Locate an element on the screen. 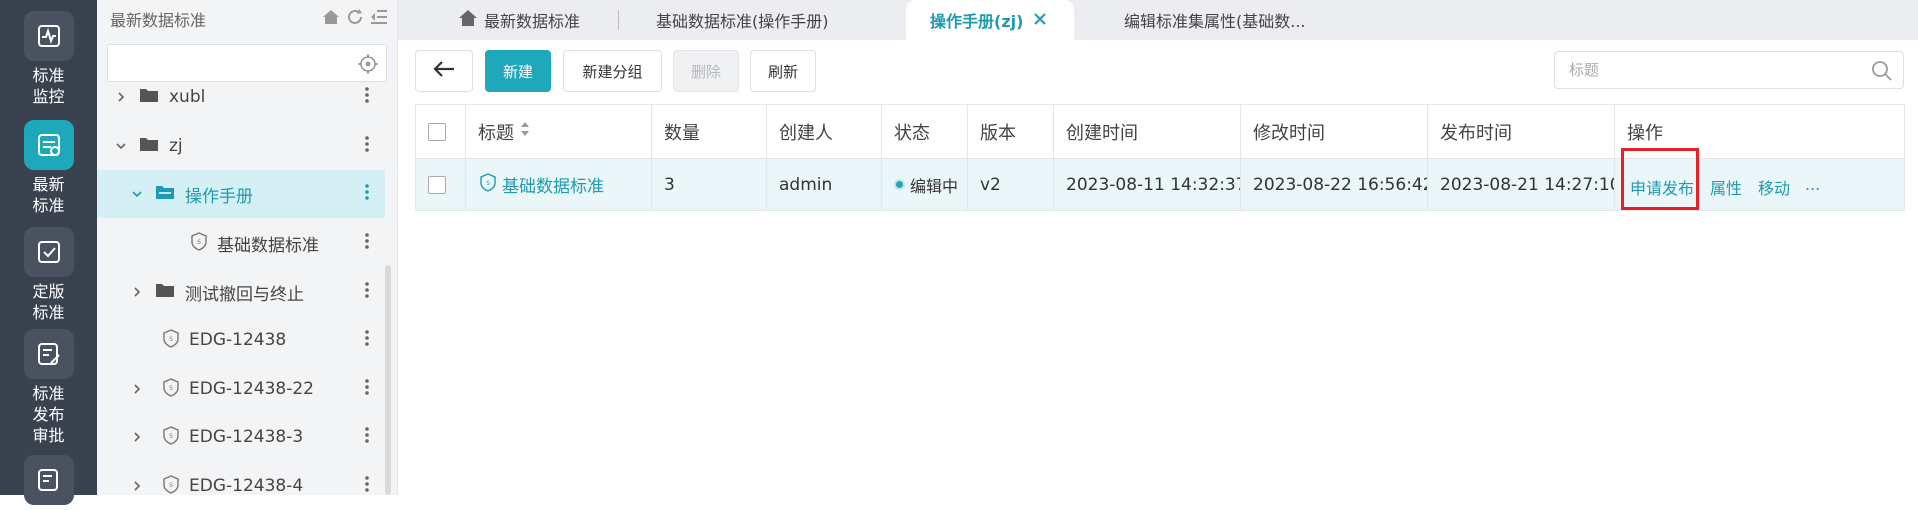 The height and width of the screenshot is (510, 1918). tab-label: 基础数据标准(操作手册) is located at coordinates (742, 21).